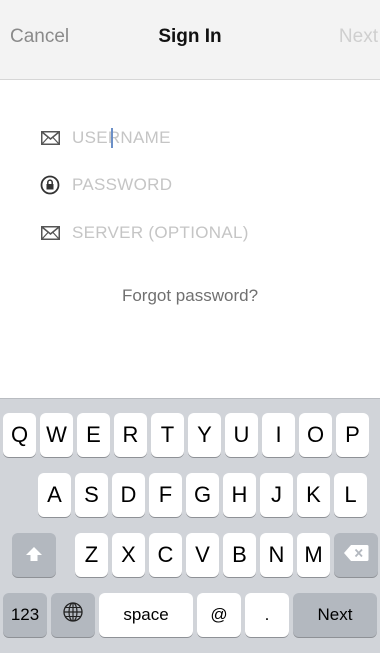 This screenshot has width=380, height=653. Describe the element at coordinates (202, 233) in the screenshot. I see `server-input` at that location.